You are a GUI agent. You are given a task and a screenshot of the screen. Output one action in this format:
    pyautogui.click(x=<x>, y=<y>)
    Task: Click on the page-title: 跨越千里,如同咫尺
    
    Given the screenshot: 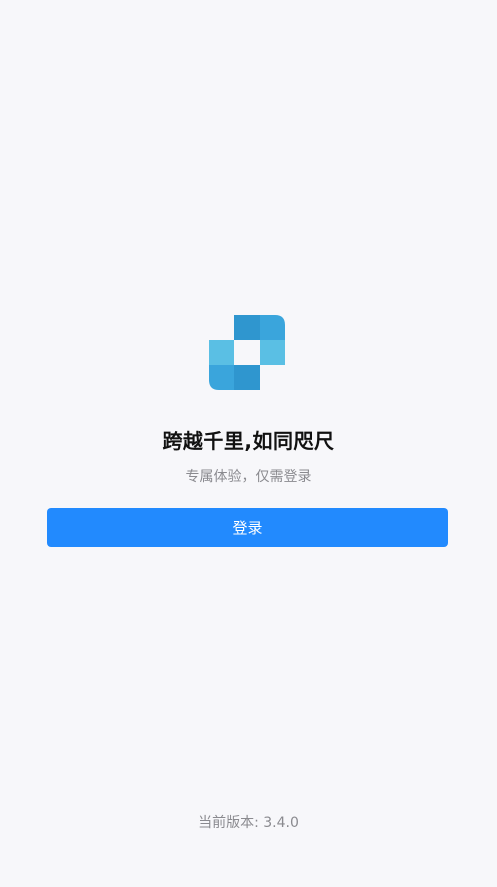 What is the action you would take?
    pyautogui.click(x=248, y=441)
    